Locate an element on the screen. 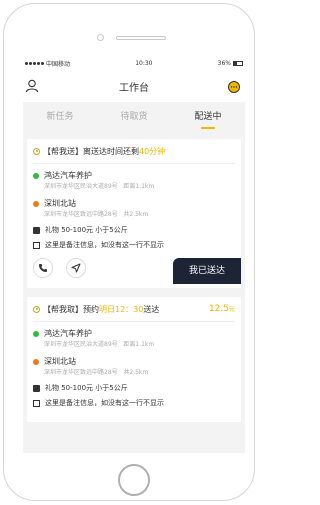 The height and width of the screenshot is (505, 320). phone-icon is located at coordinates (43, 268).